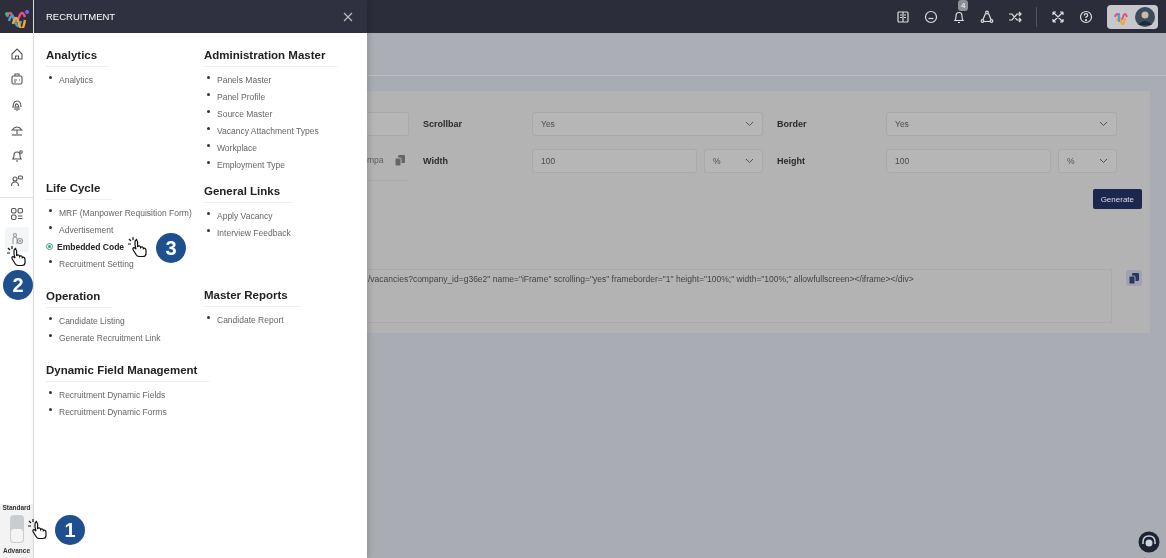  Describe the element at coordinates (614, 160) in the screenshot. I see `width-input: 100` at that location.